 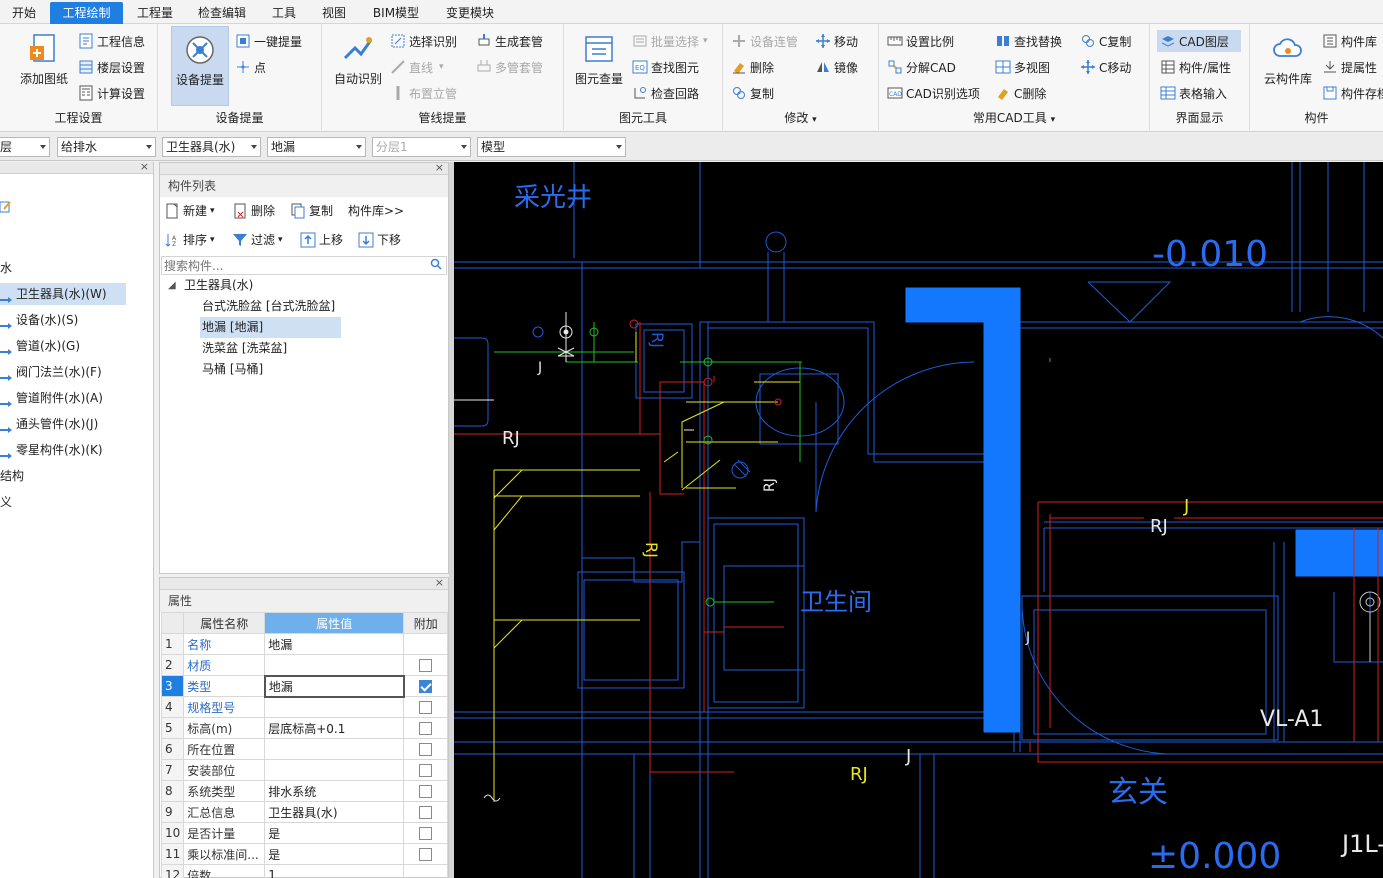 What do you see at coordinates (376, 211) in the screenshot?
I see `component-library-link: 构件库>>` at bounding box center [376, 211].